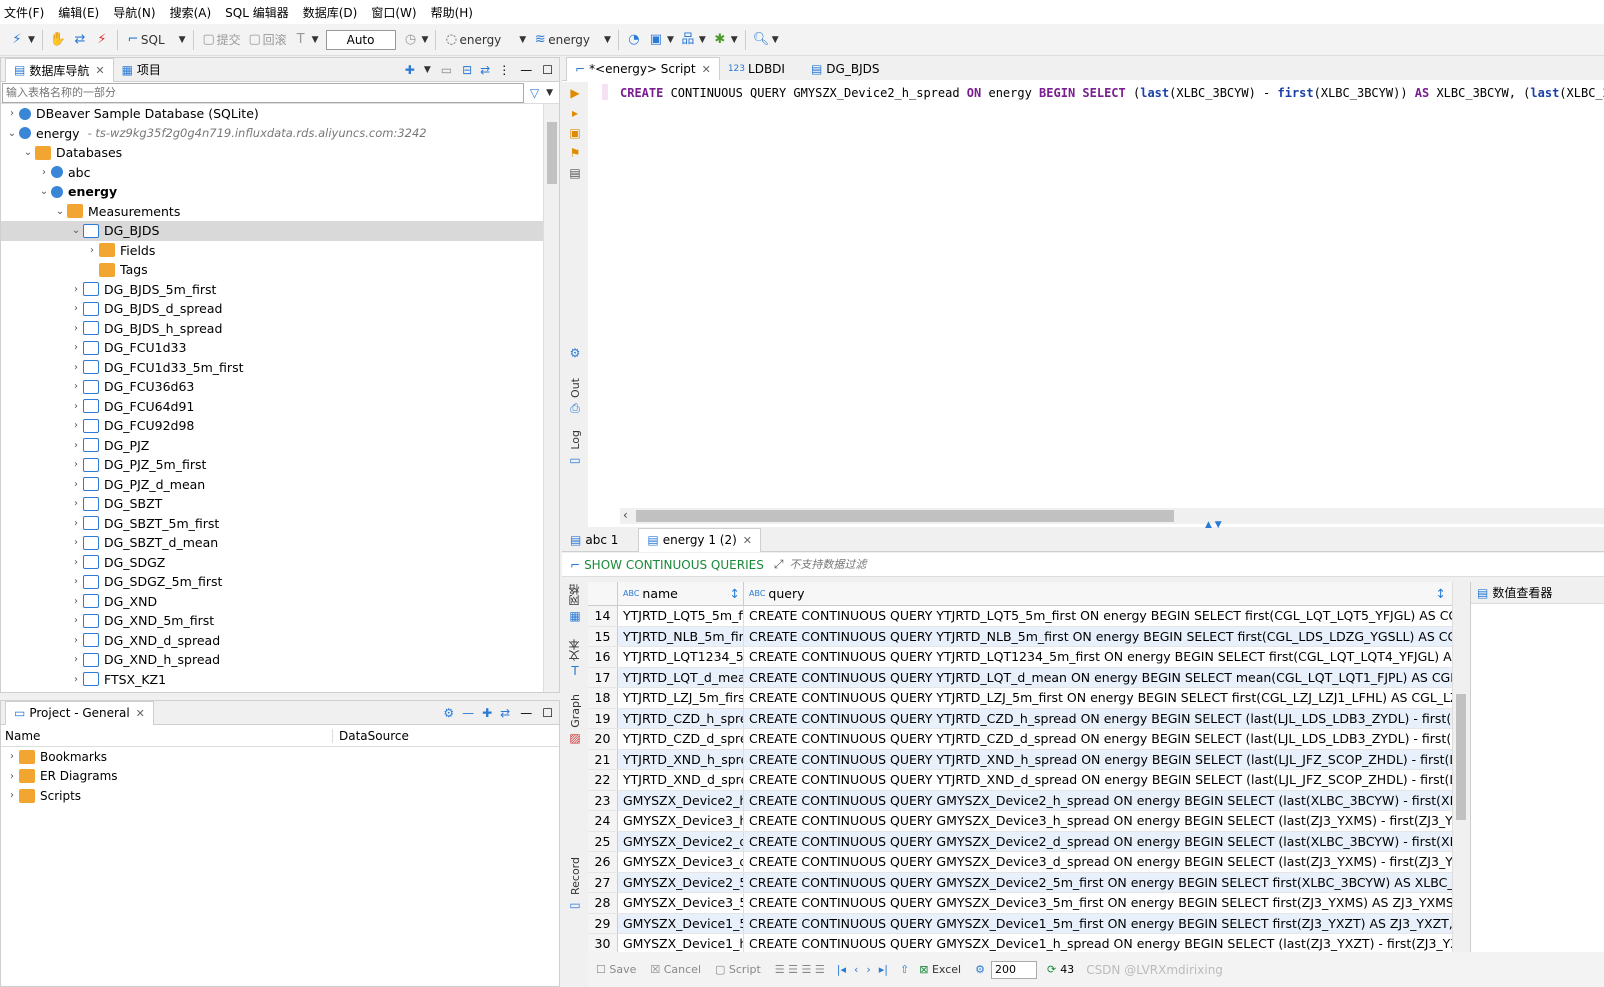  Describe the element at coordinates (416, 40) in the screenshot. I see `history-button: ◷ ▼` at that location.